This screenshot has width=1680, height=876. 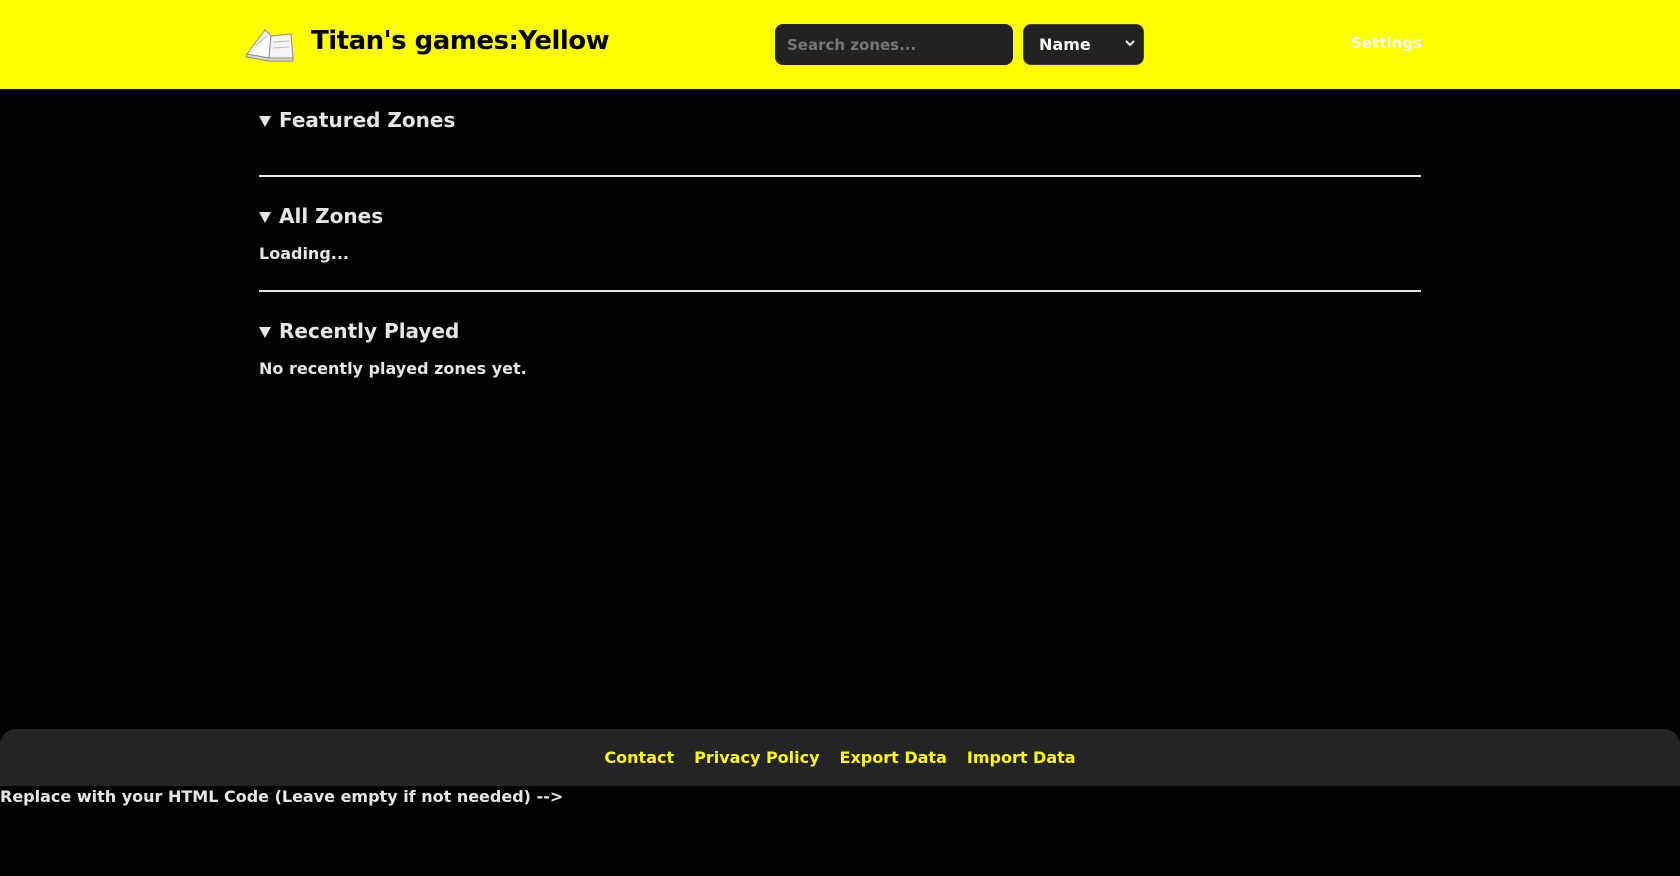 What do you see at coordinates (639, 757) in the screenshot?
I see `footer-link-contact: Contact` at bounding box center [639, 757].